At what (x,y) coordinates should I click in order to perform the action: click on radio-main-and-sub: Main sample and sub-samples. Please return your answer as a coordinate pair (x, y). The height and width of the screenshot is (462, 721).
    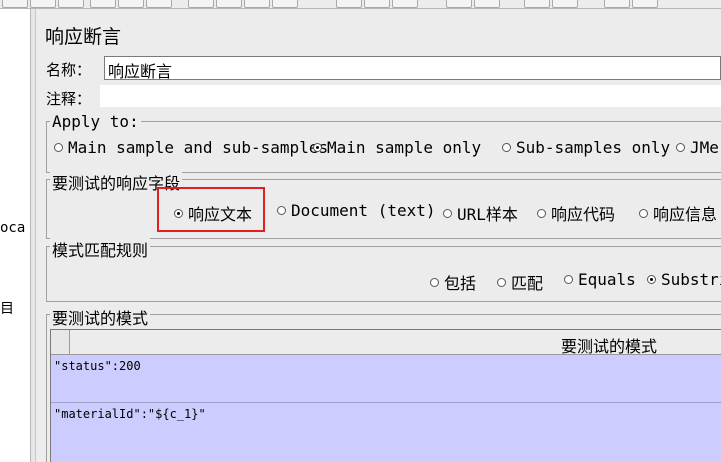
    Looking at the image, I should click on (191, 147).